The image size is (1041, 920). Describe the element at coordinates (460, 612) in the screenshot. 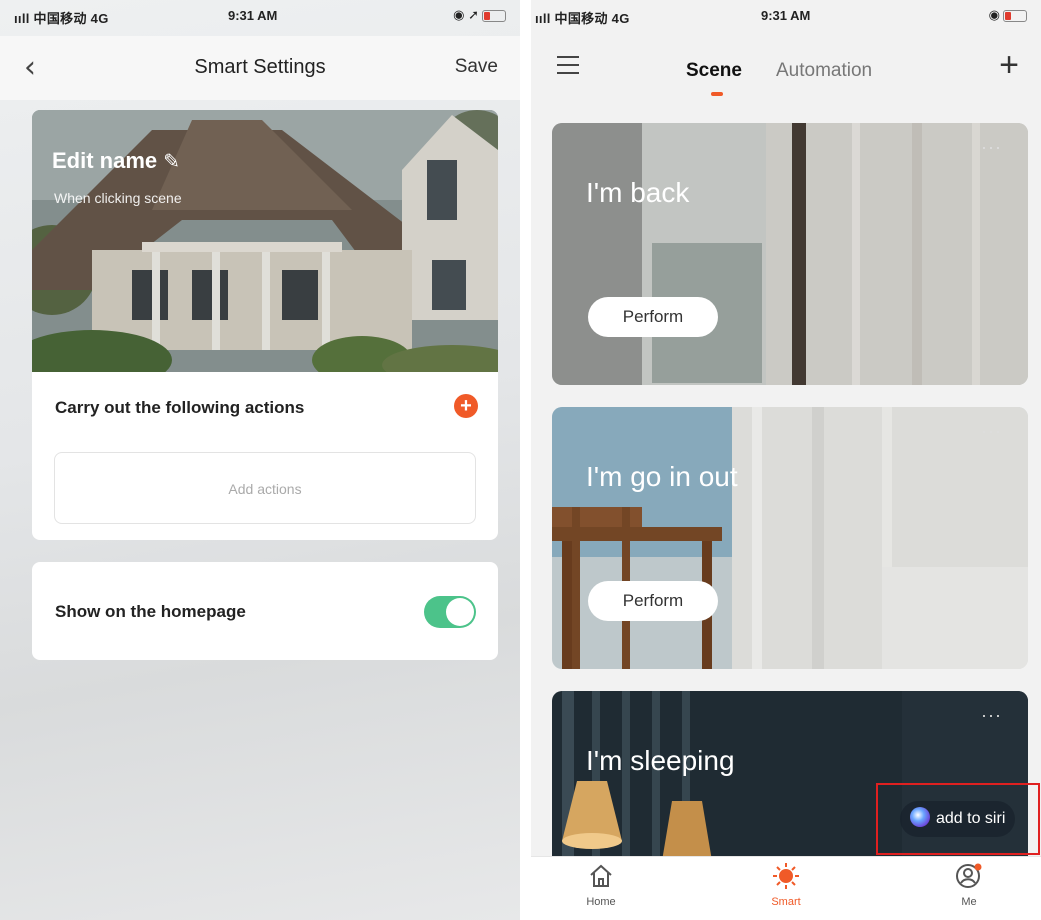

I see `toggle-knob` at that location.